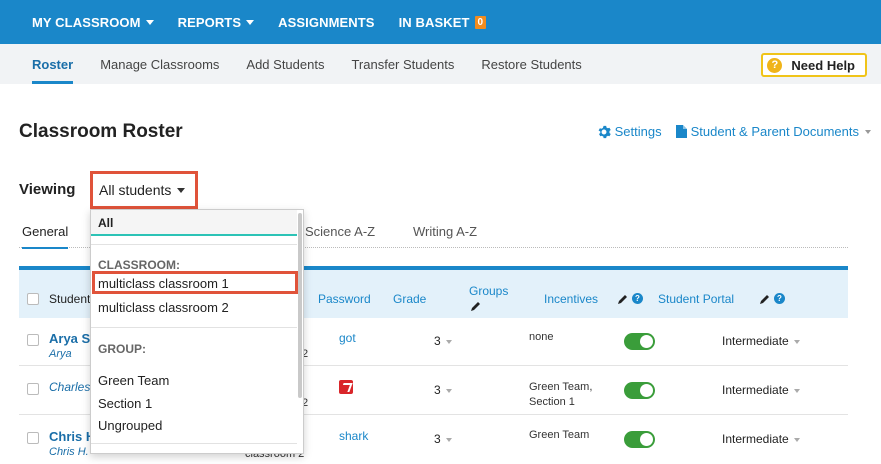 This screenshot has width=881, height=464. I want to click on dropdown-option-group-ungrouped: Ungrouped, so click(130, 425).